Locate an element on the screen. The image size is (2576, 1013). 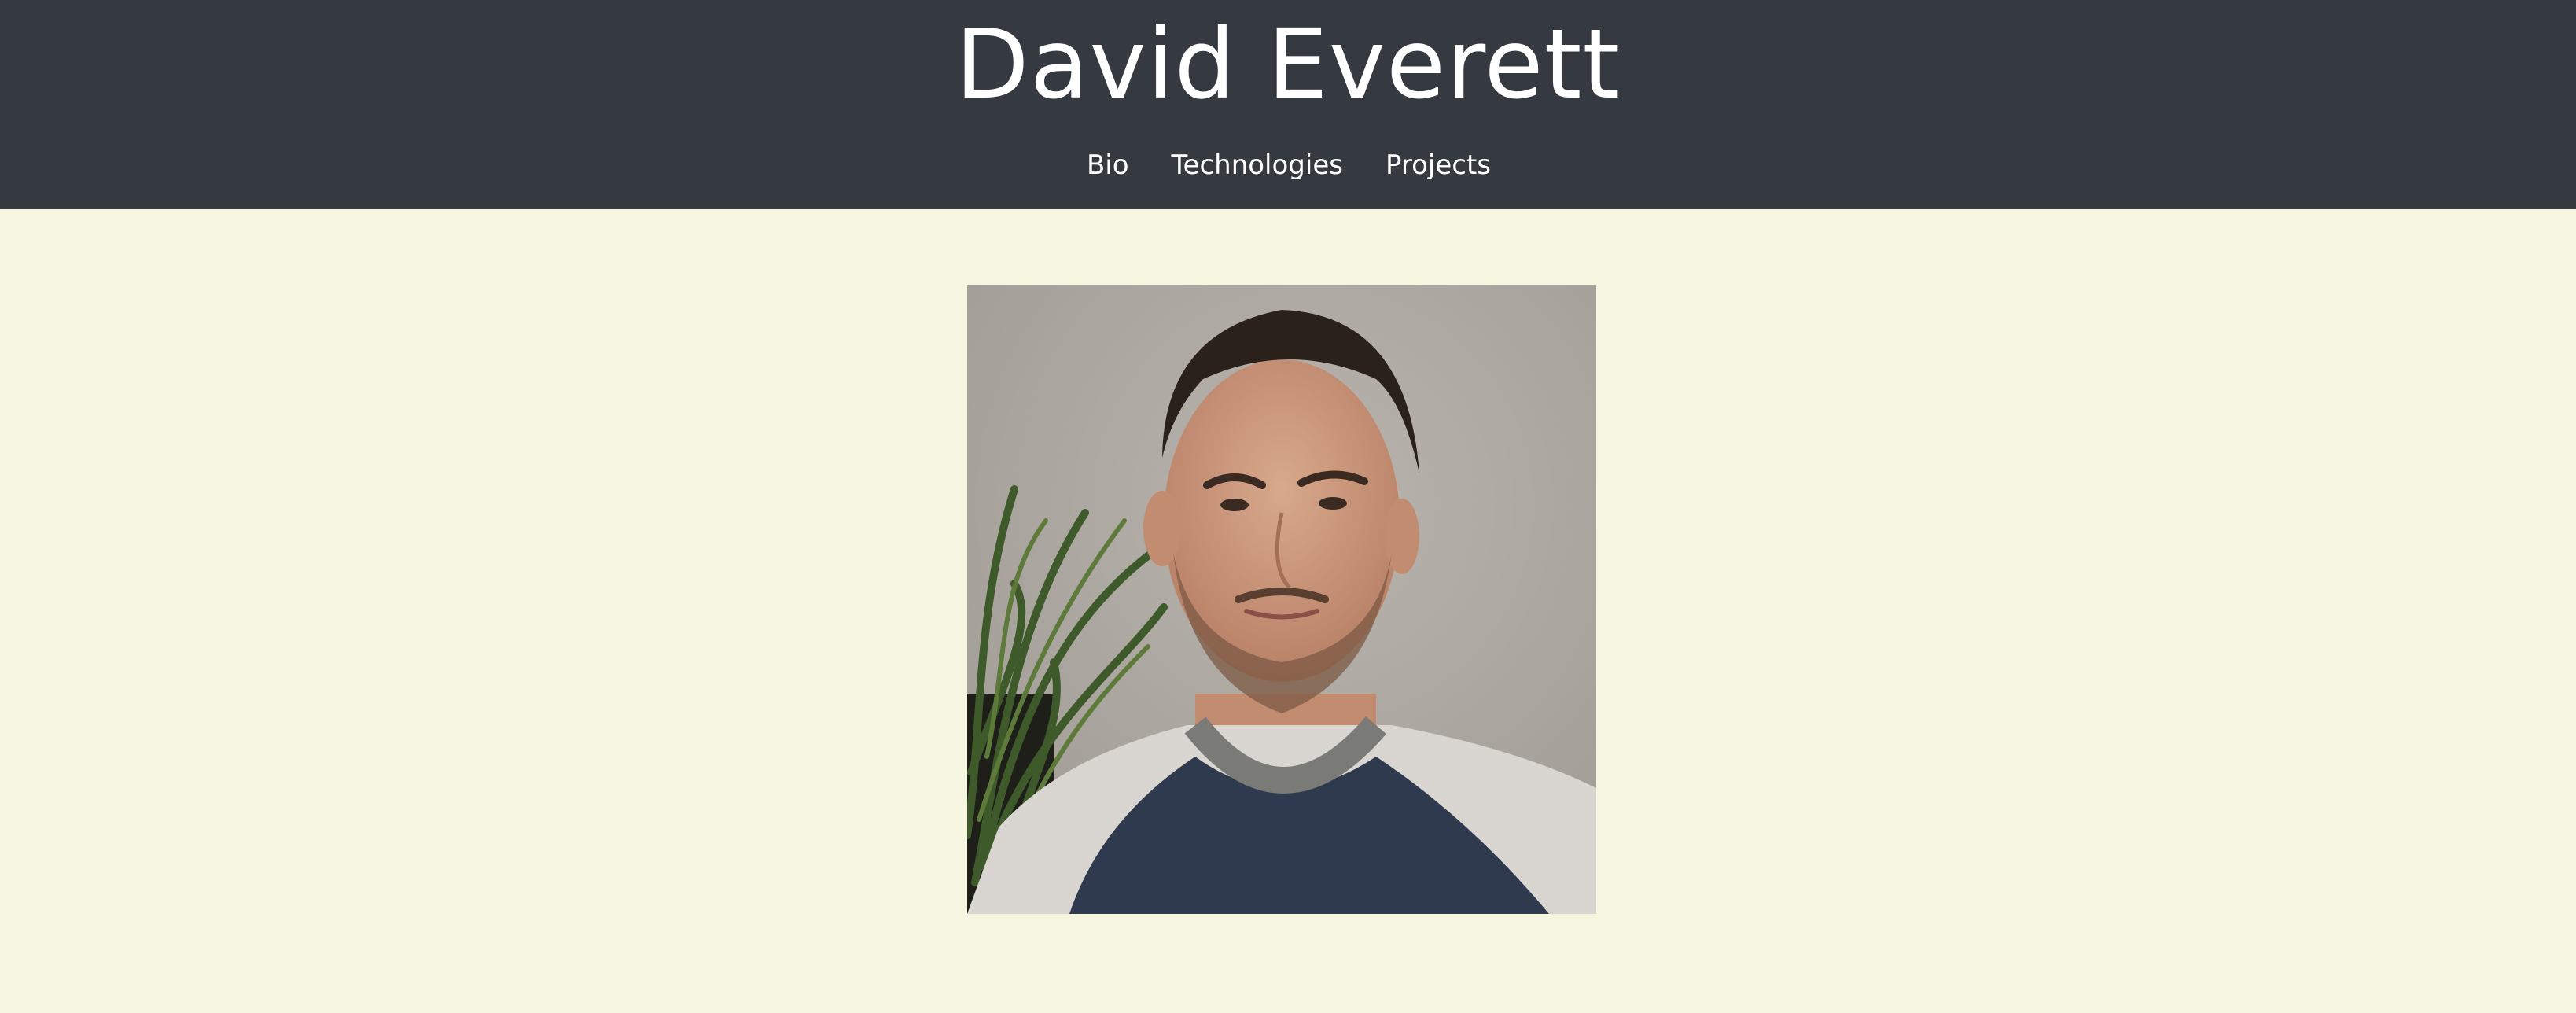
nav-link-technologies: Technologies is located at coordinates (1256, 165).